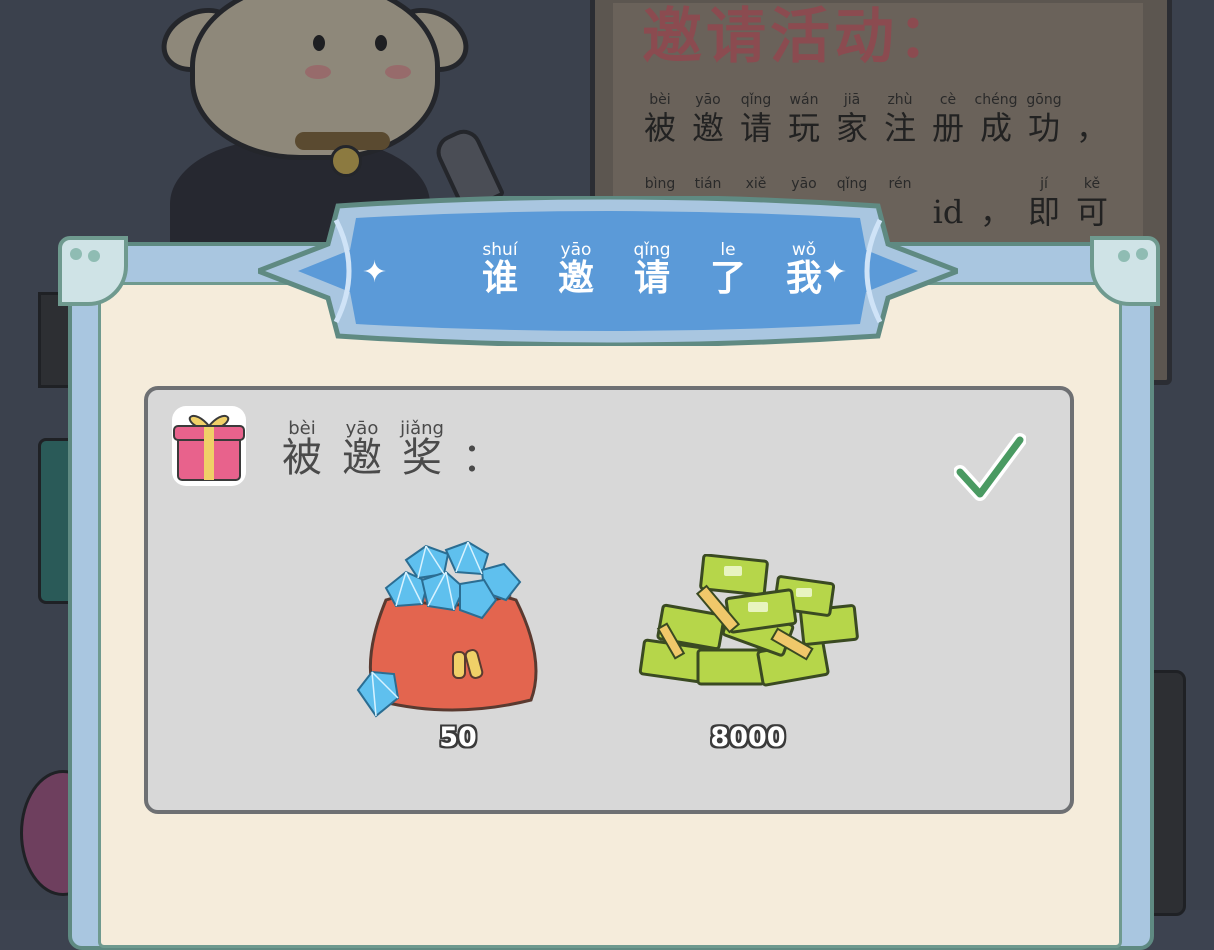  I want to click on pinyin: kě, so click(1092, 184).